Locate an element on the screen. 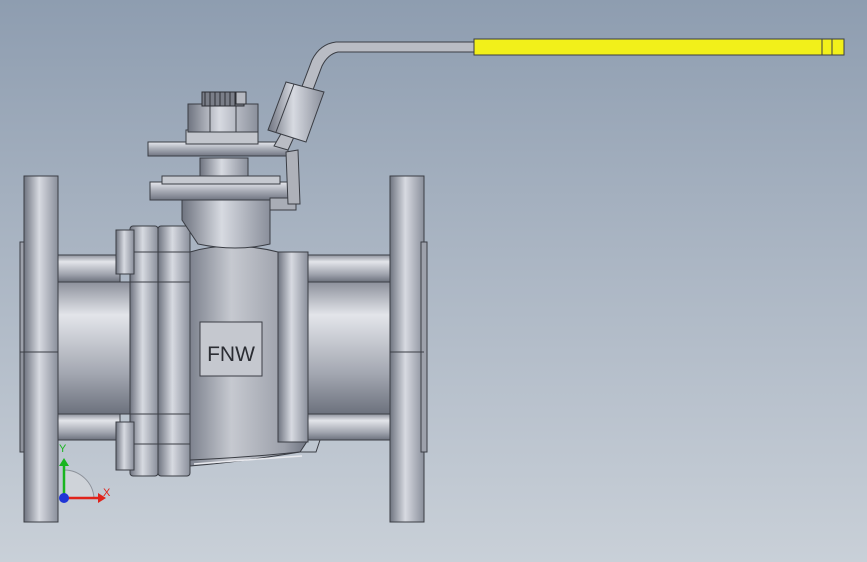 This screenshot has height=562, width=867. handle-grip is located at coordinates (659, 47).